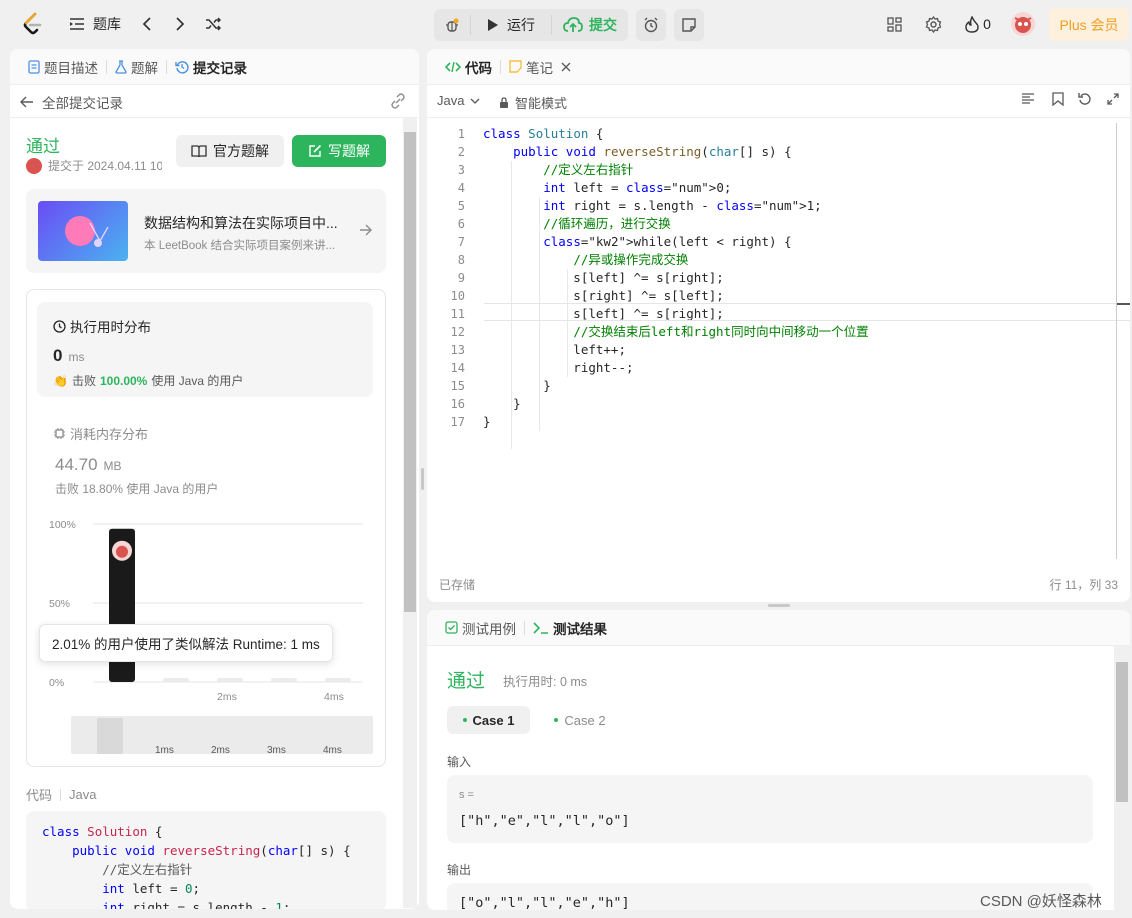 The height and width of the screenshot is (918, 1132). I want to click on alarm-clock-icon, so click(651, 25).